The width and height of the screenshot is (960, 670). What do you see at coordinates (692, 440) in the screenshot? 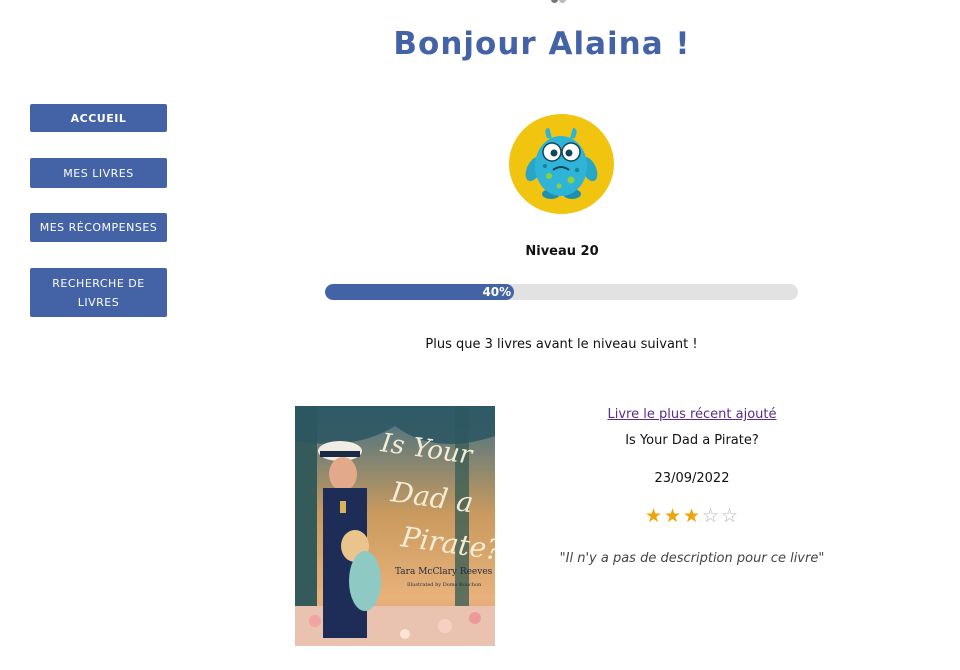
I see `book-title: Is Your Dad a Pirate?` at bounding box center [692, 440].